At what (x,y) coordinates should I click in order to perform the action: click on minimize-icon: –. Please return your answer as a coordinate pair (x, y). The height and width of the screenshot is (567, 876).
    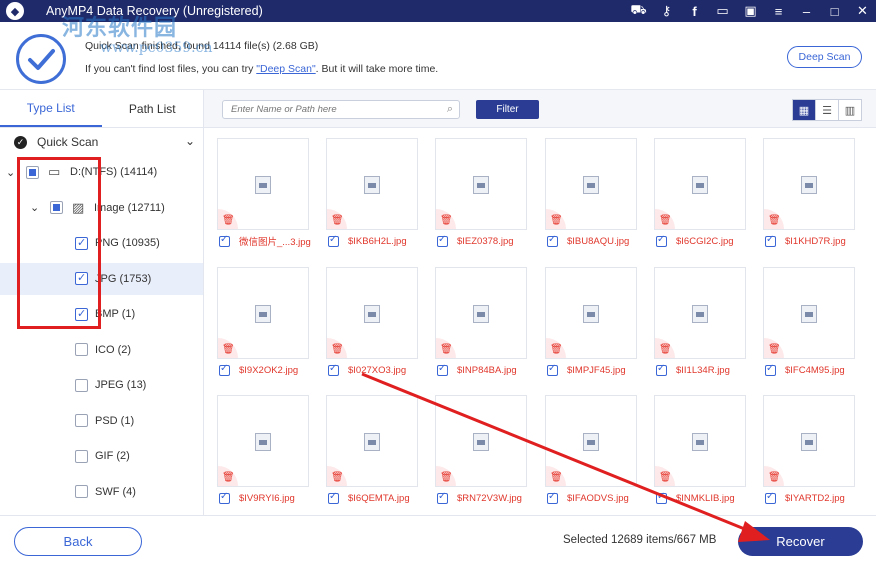
    Looking at the image, I should click on (806, 11).